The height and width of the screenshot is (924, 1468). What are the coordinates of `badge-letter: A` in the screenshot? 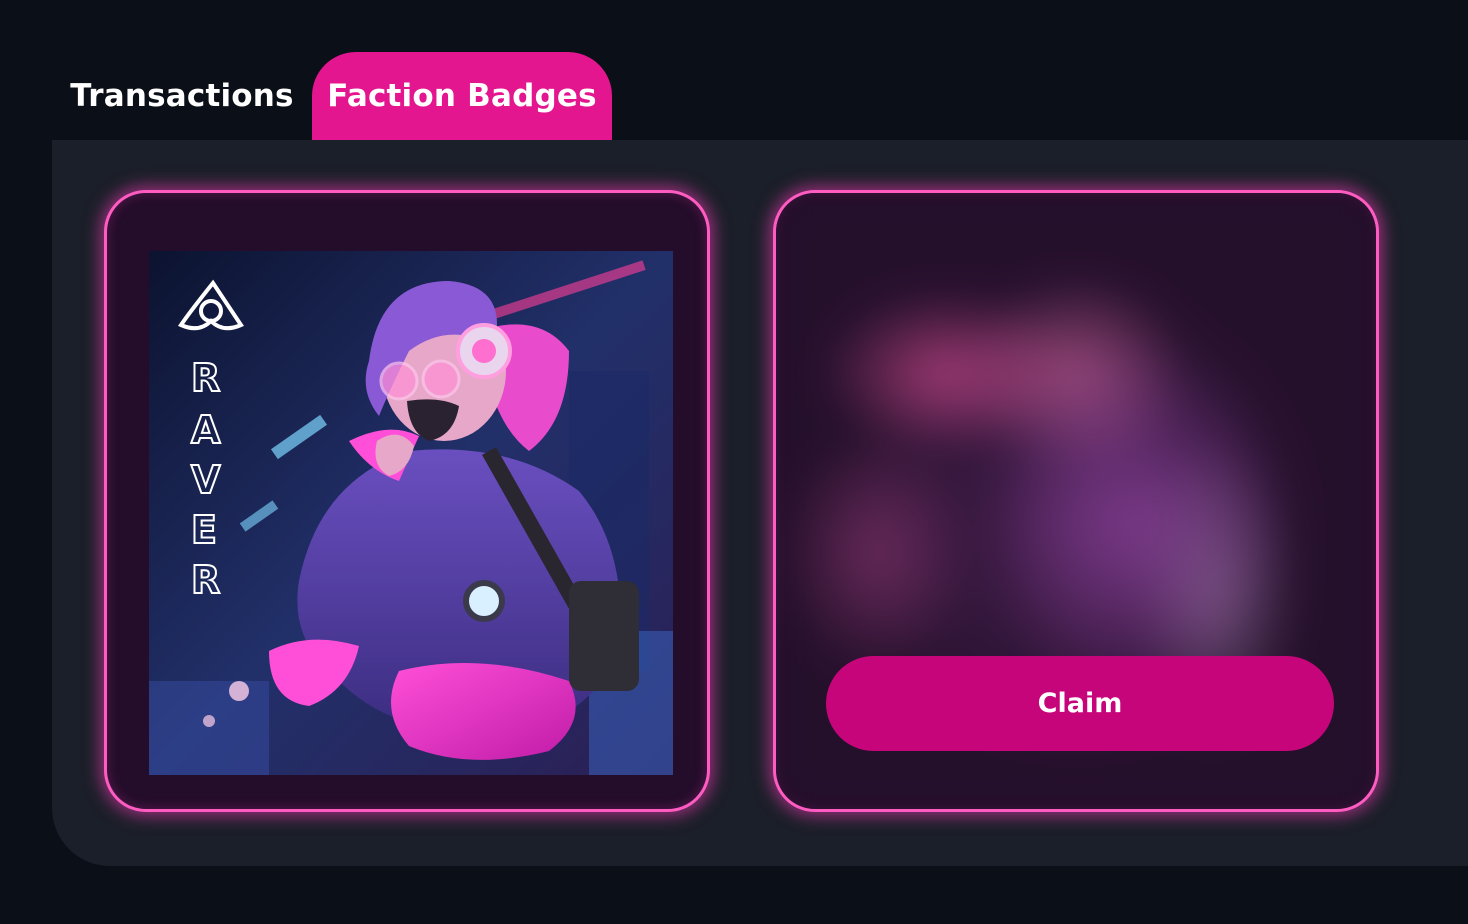 It's located at (206, 430).